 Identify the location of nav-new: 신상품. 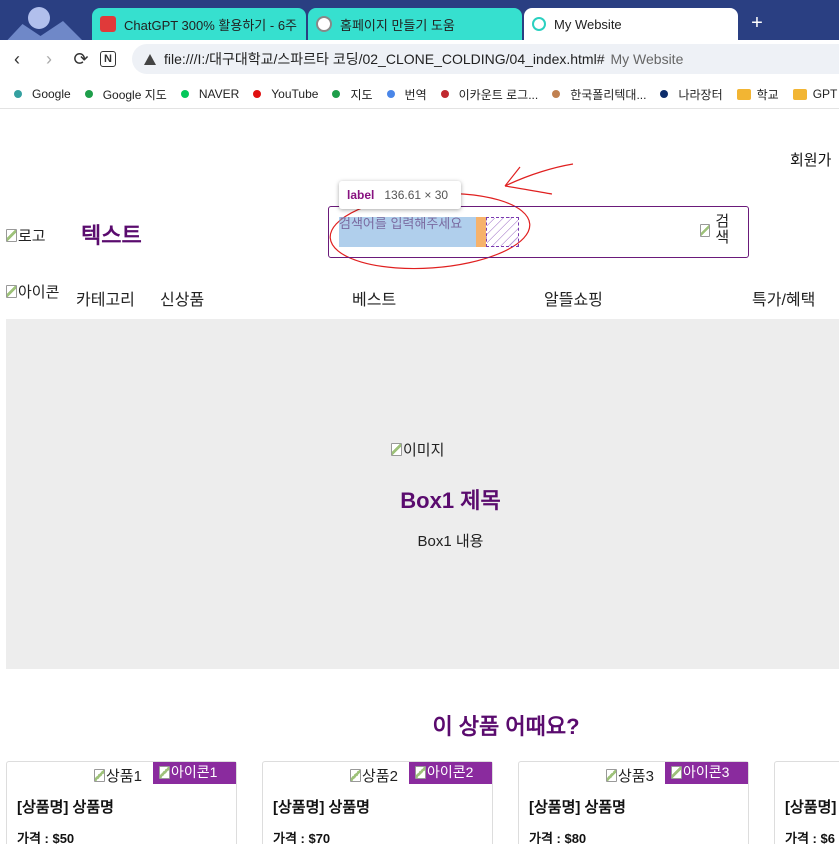
(182, 298).